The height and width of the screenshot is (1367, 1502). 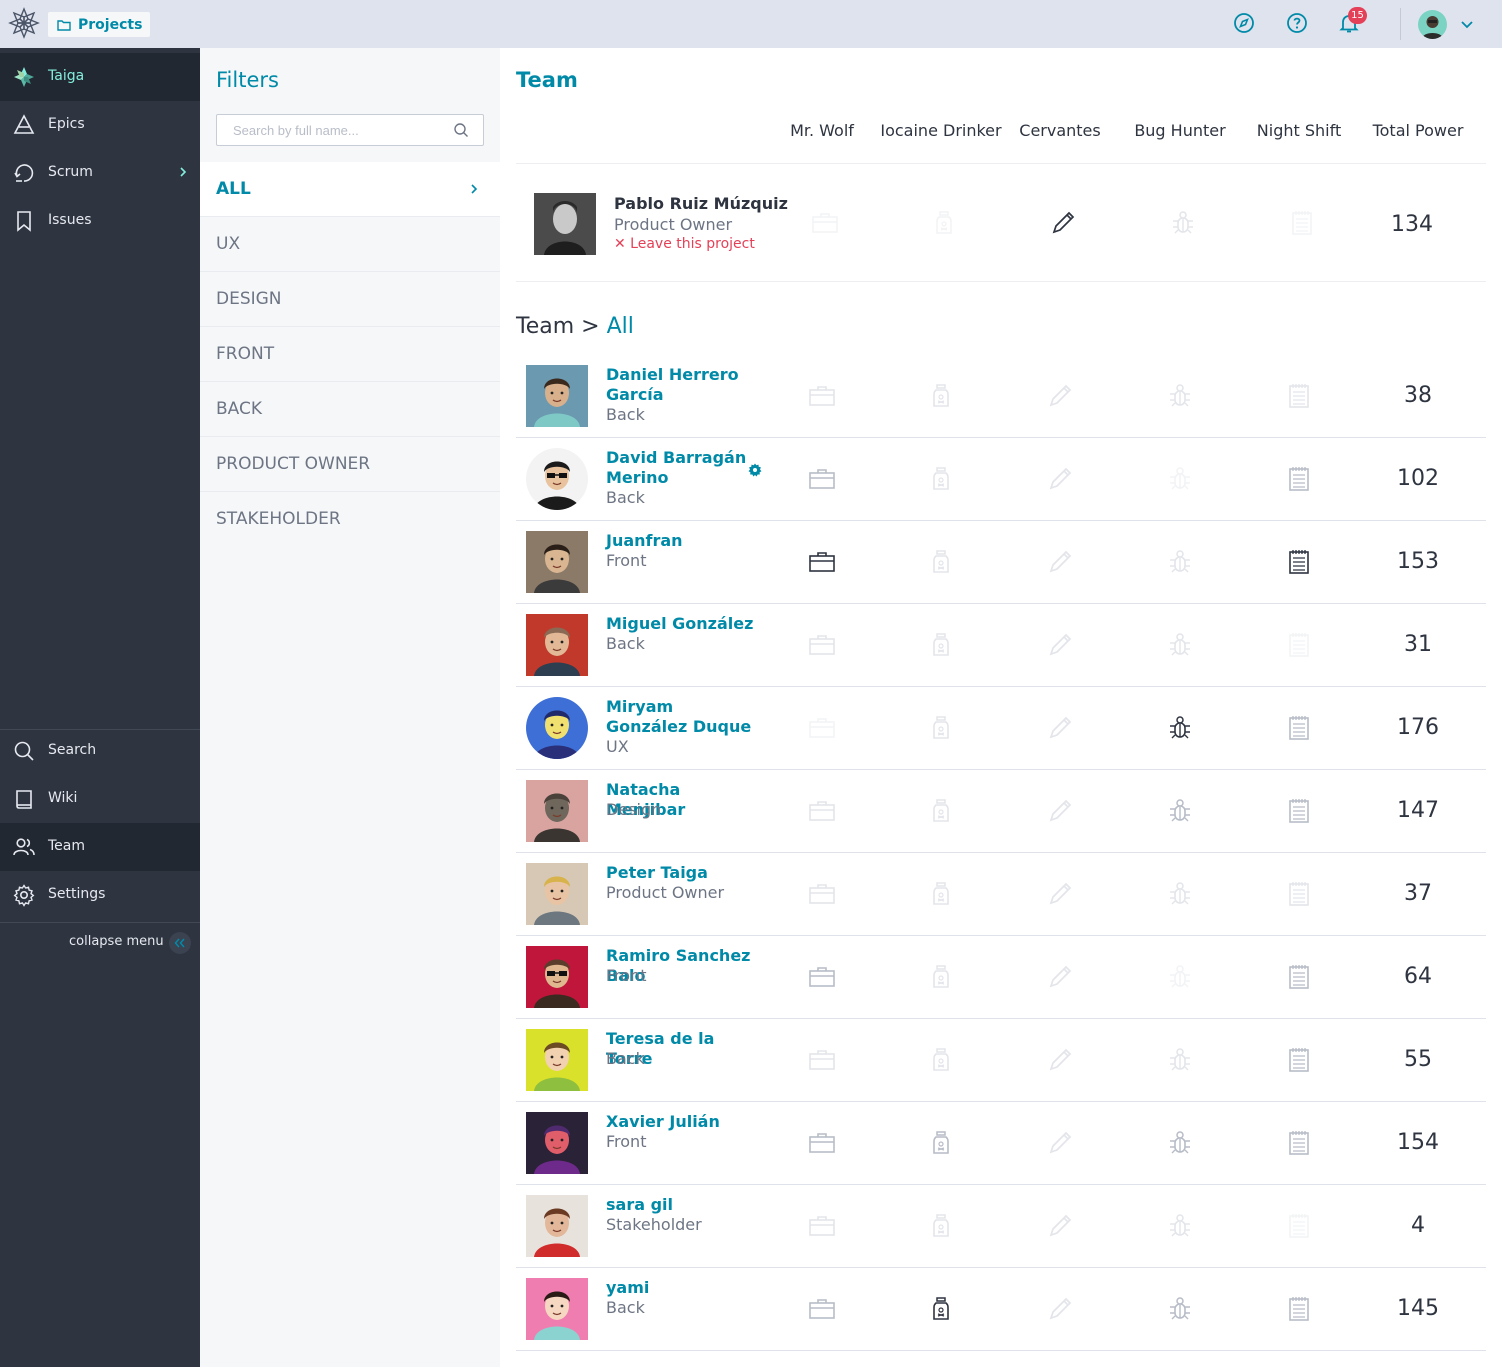 What do you see at coordinates (24, 847) in the screenshot?
I see `team-icon` at bounding box center [24, 847].